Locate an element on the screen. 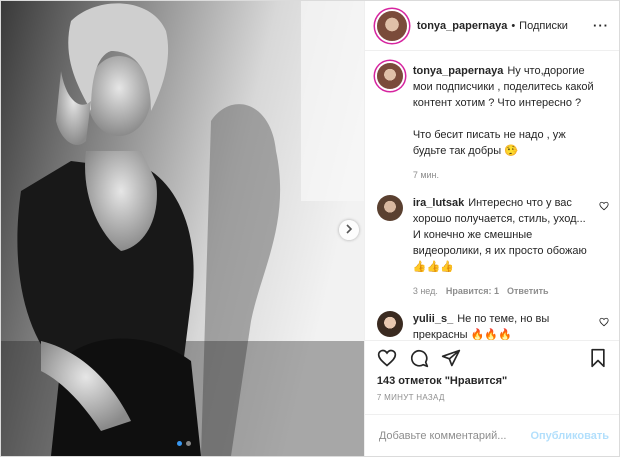 The width and height of the screenshot is (620, 457). carousel-indicator is located at coordinates (184, 443).